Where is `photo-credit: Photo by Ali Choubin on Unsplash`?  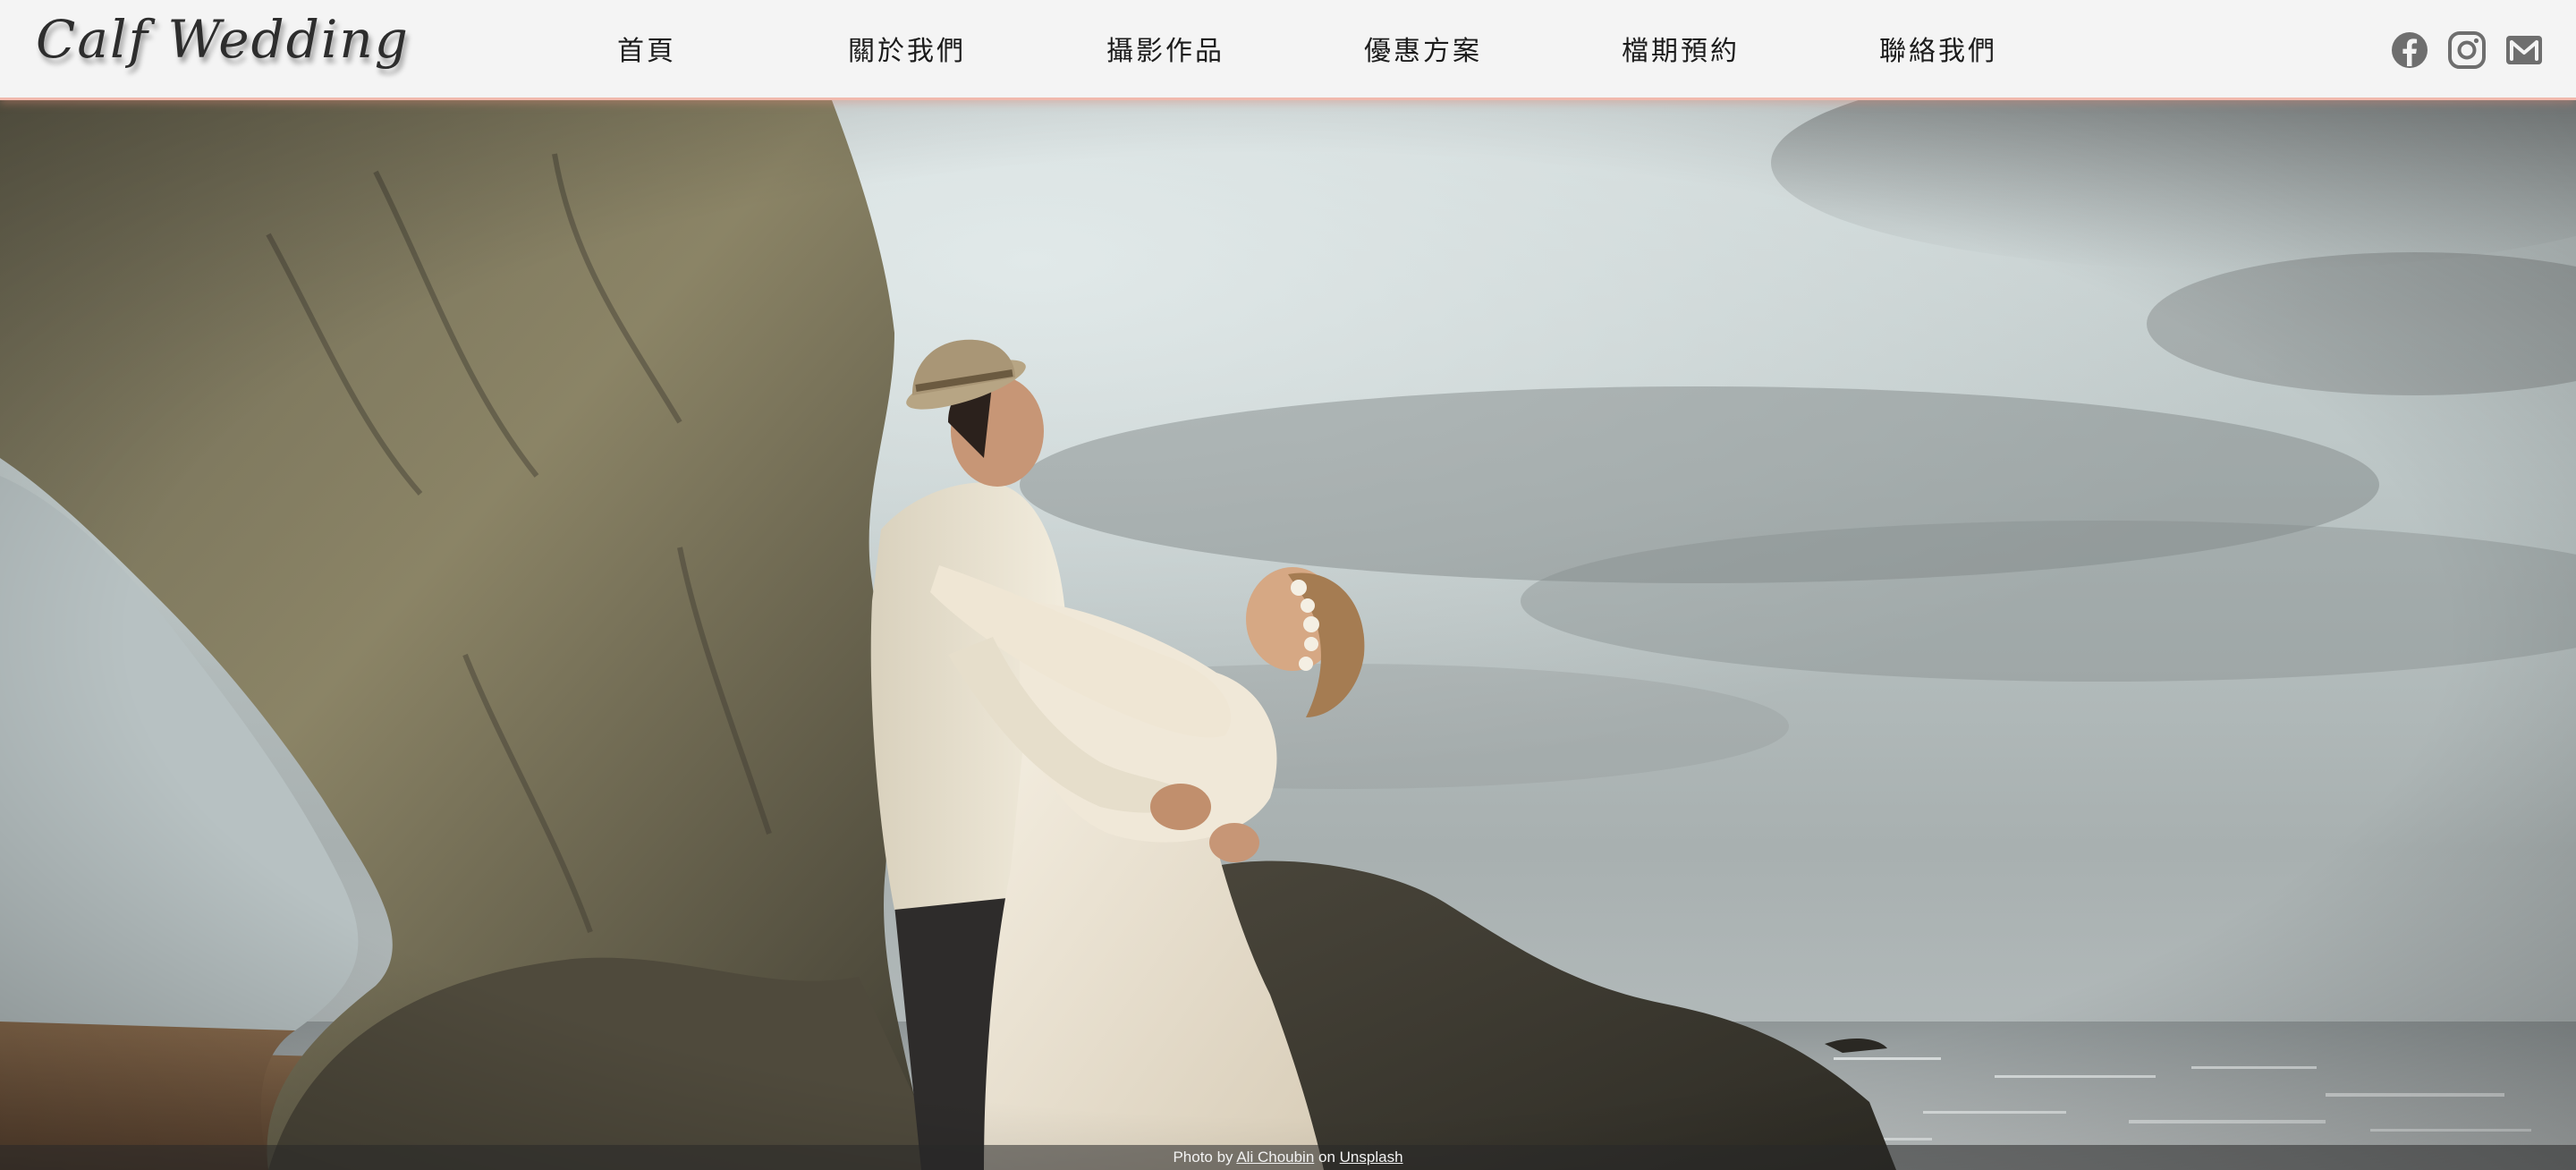
photo-credit: Photo by Ali Choubin on Unsplash is located at coordinates (1288, 1157).